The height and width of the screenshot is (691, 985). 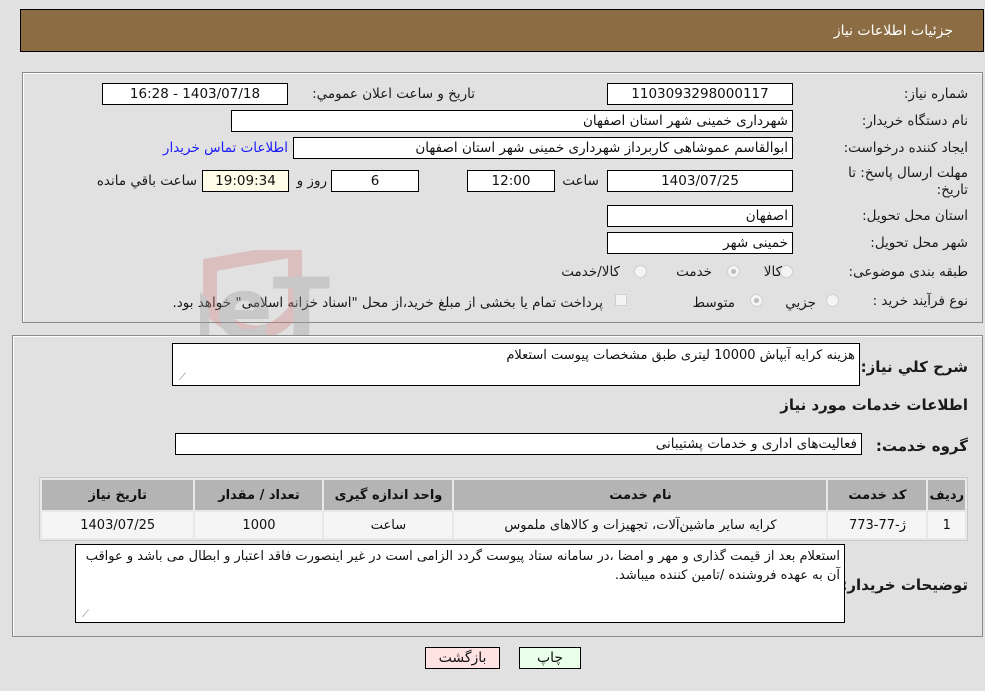 I want to click on cell-need-date: 1403/07/25, so click(x=118, y=525).